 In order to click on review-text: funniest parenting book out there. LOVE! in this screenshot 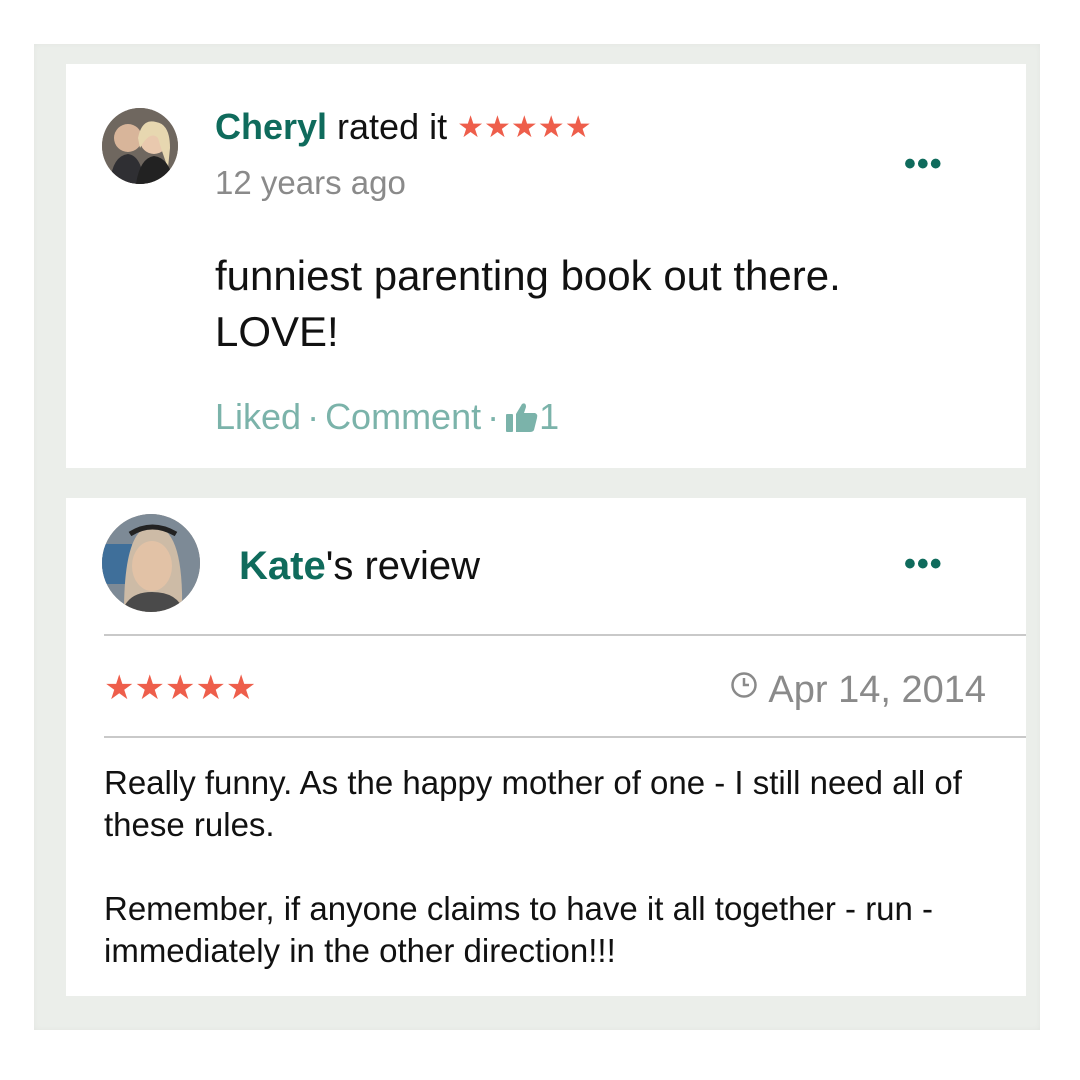, I will do `click(528, 303)`.